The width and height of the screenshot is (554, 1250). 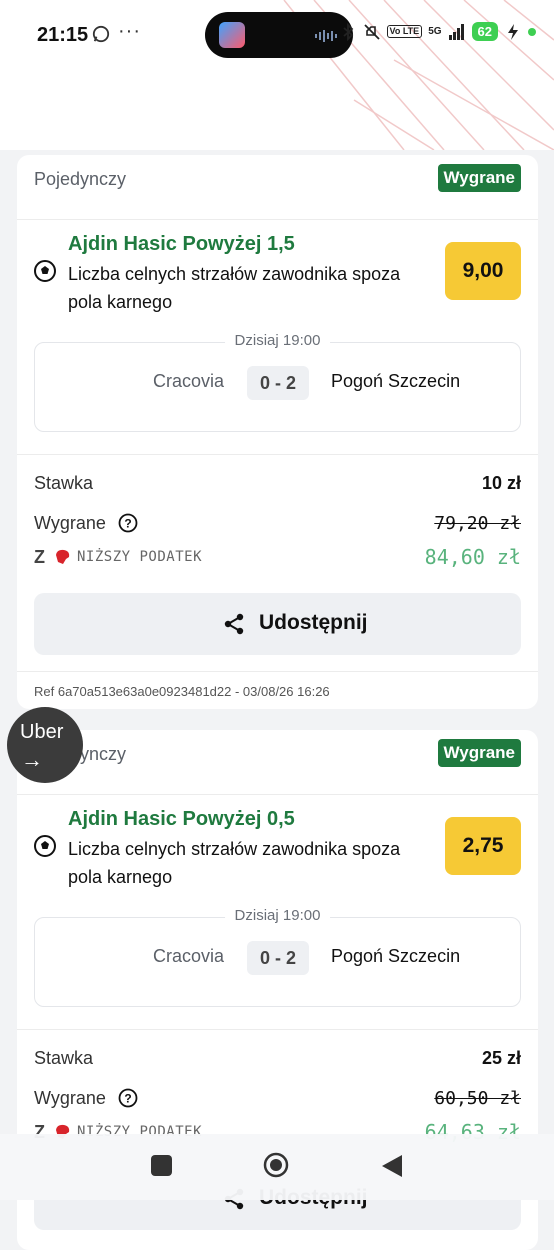 I want to click on whatsapp-icon, so click(x=101, y=34).